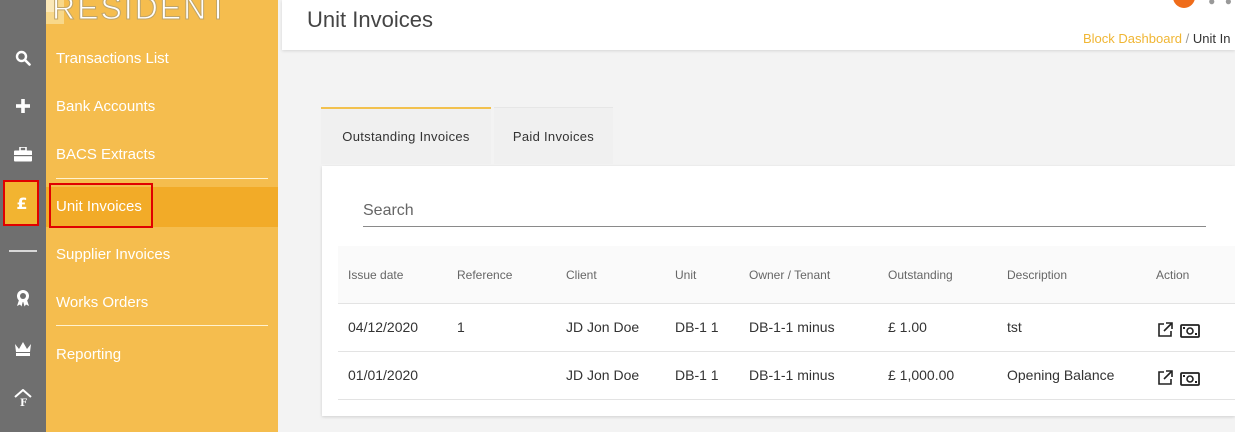 The height and width of the screenshot is (432, 1235). I want to click on sidebar-item-bacs-extracts: BACS Extracts, so click(105, 154).